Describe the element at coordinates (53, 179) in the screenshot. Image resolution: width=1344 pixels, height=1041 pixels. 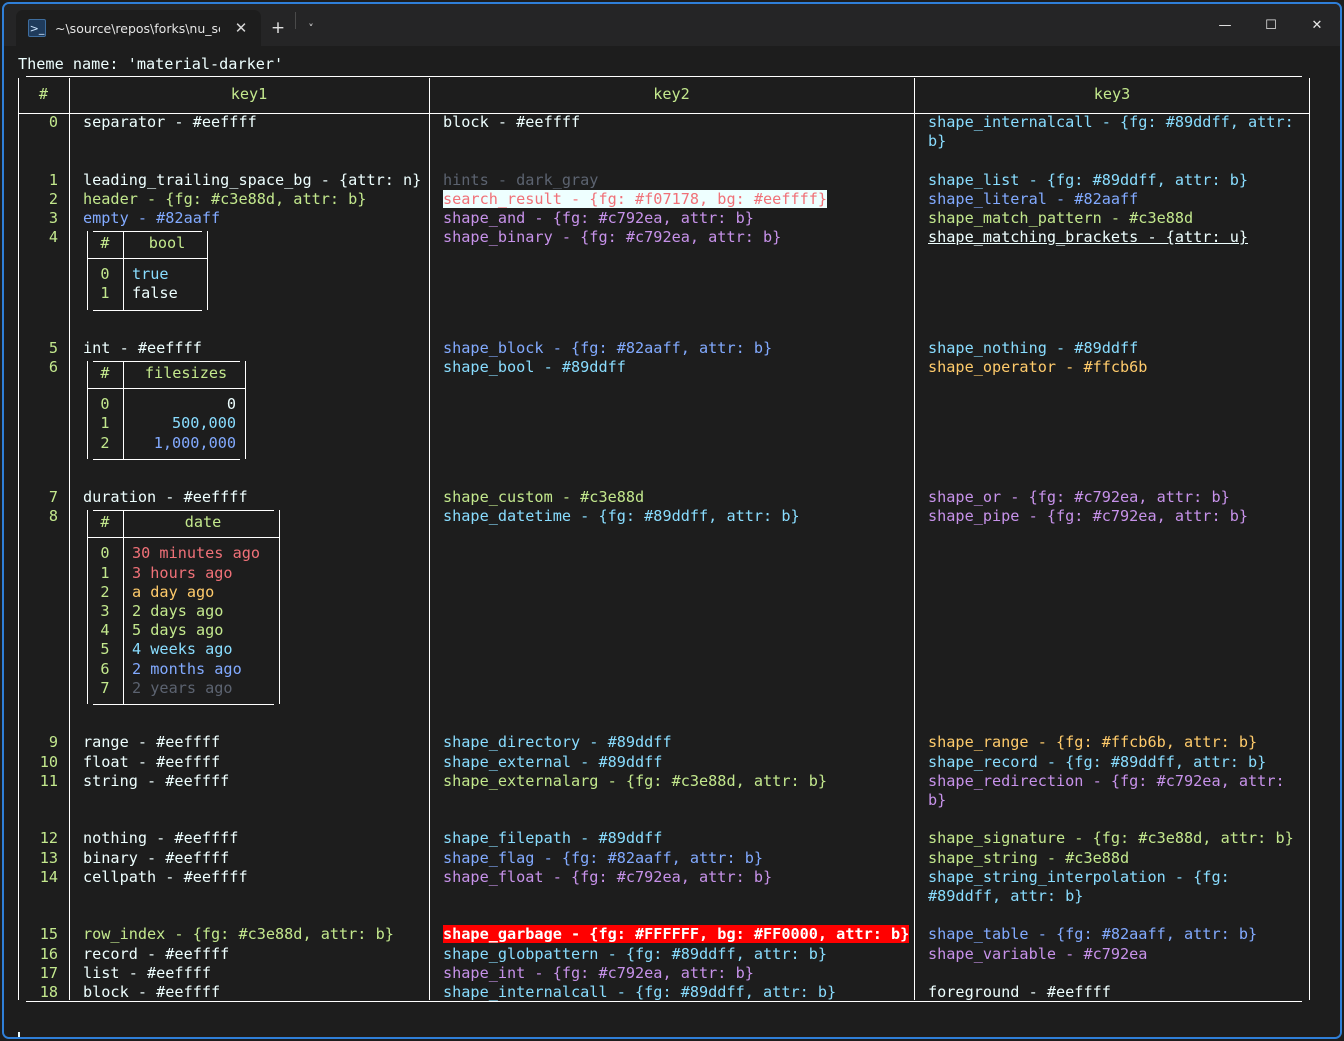
I see `row-index: 1` at that location.